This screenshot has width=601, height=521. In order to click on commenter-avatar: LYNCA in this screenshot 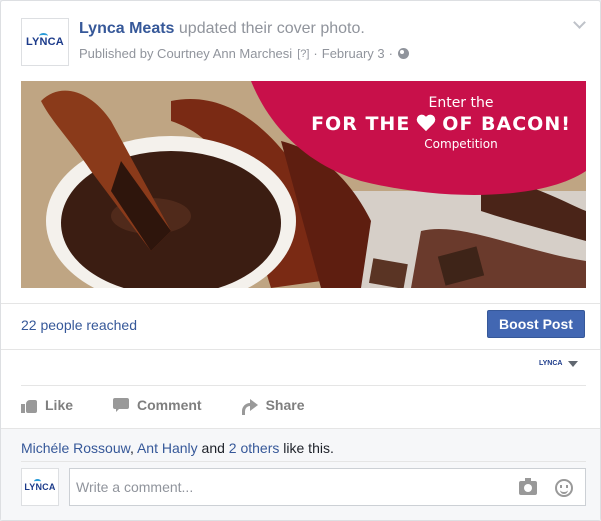, I will do `click(40, 487)`.